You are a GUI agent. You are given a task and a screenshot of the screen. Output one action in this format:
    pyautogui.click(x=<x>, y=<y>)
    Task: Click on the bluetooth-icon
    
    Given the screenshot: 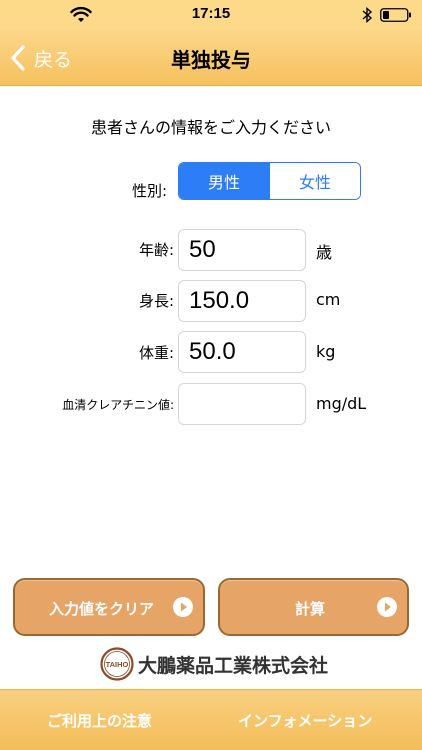 What is the action you would take?
    pyautogui.click(x=367, y=15)
    